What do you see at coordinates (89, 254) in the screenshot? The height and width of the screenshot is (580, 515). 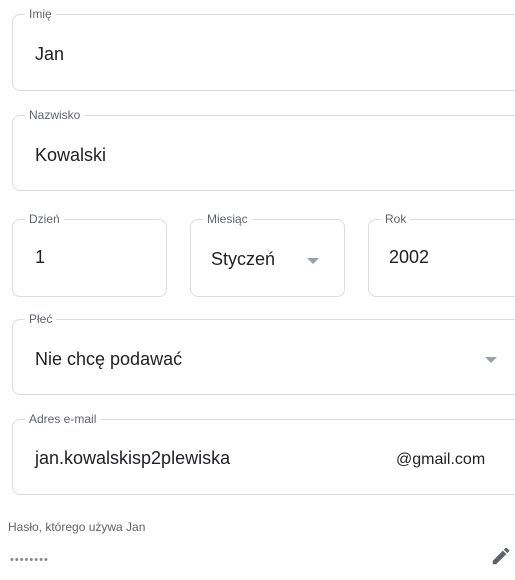 I see `birth-day-field: Dzień 1` at bounding box center [89, 254].